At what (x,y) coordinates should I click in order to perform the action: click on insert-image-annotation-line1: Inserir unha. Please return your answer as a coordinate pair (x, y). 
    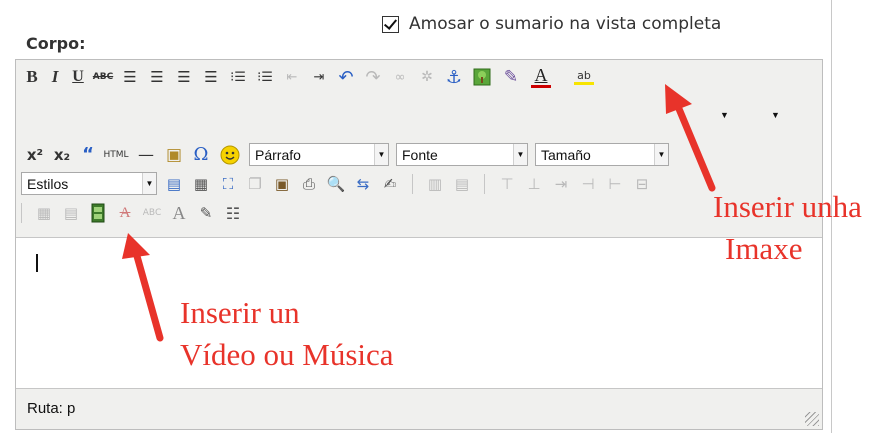
    Looking at the image, I should click on (787, 206).